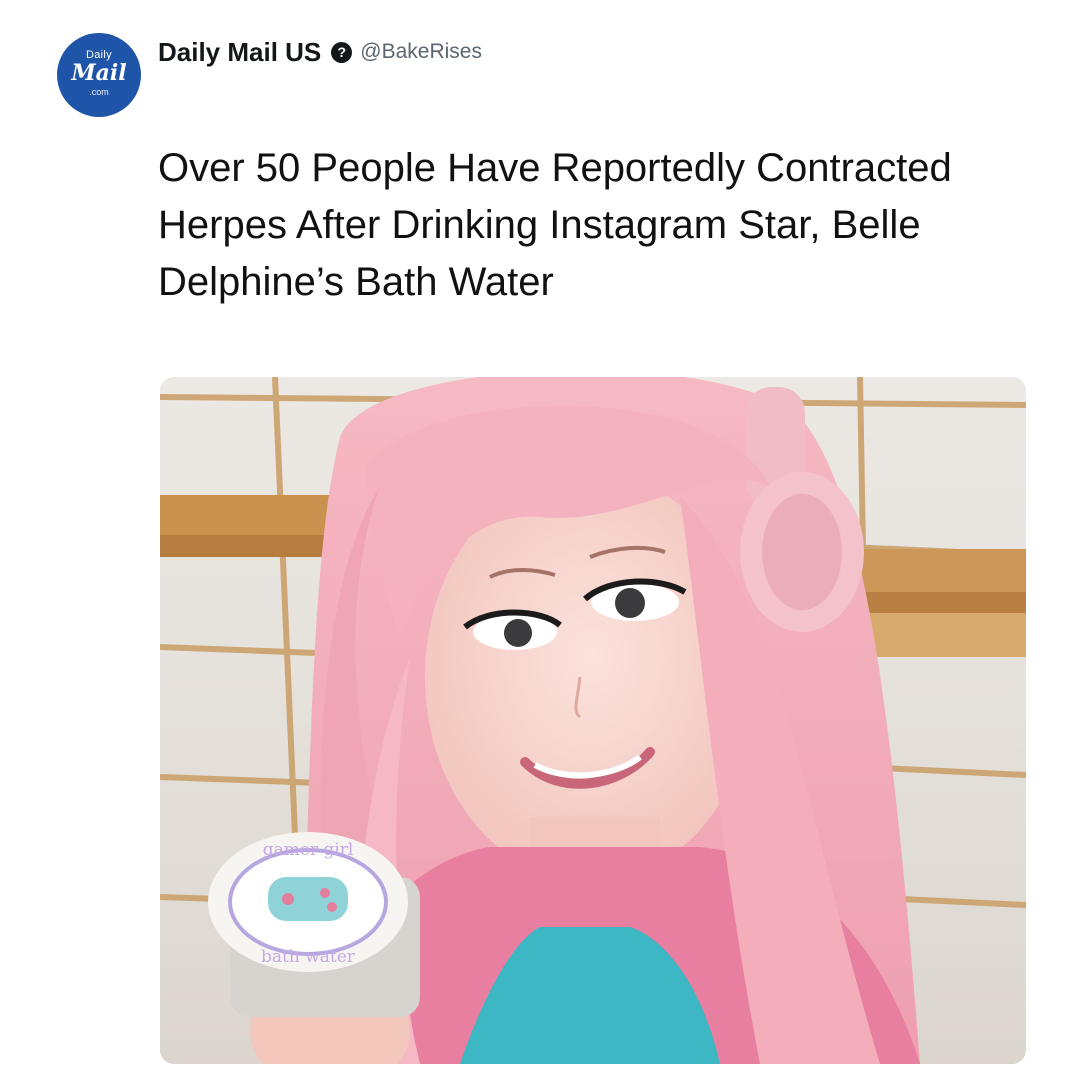 The image size is (1080, 1080). Describe the element at coordinates (308, 850) in the screenshot. I see `jar-label-top: gamer girl` at that location.